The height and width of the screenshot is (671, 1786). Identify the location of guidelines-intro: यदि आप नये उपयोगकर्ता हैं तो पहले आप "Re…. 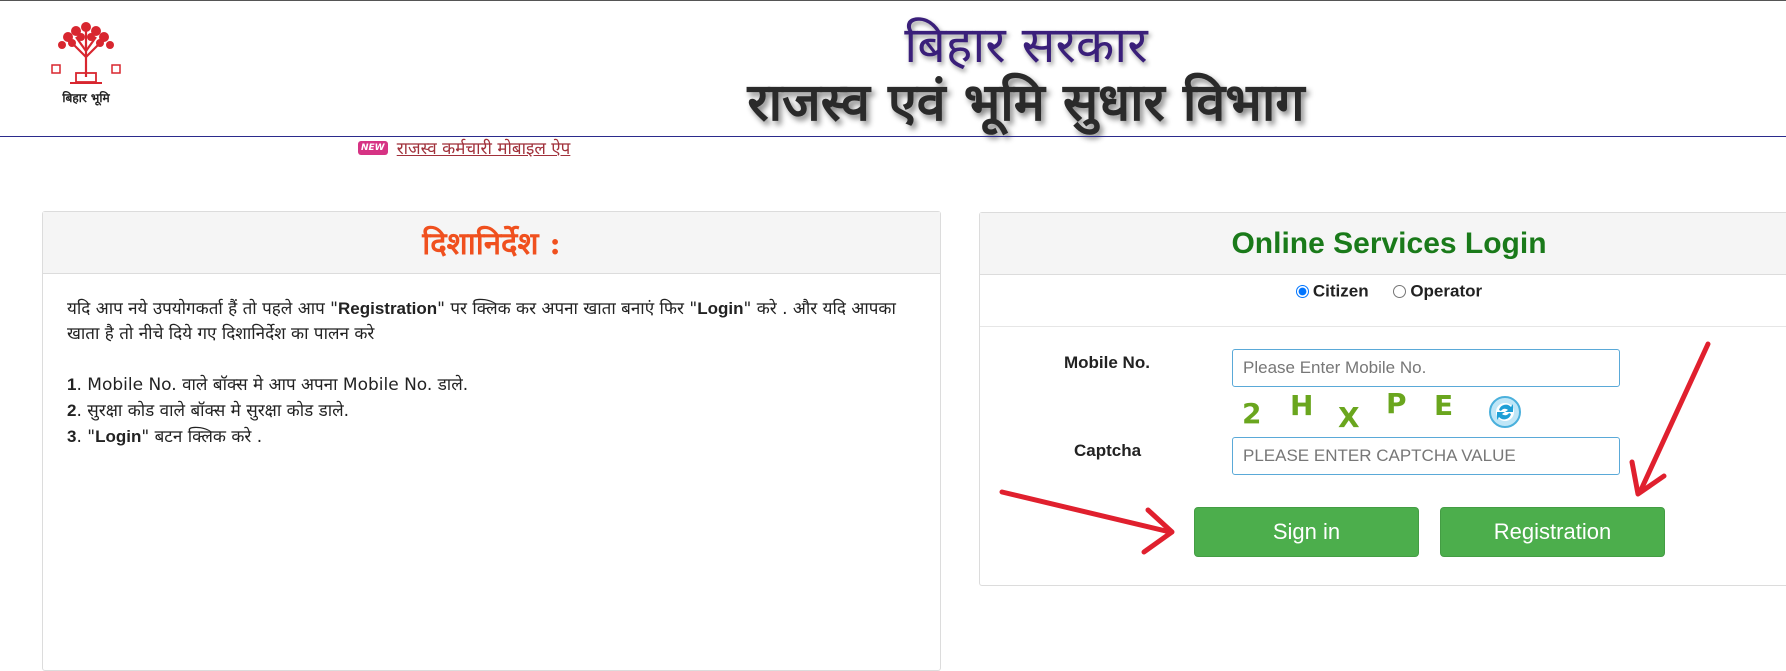
(491, 321).